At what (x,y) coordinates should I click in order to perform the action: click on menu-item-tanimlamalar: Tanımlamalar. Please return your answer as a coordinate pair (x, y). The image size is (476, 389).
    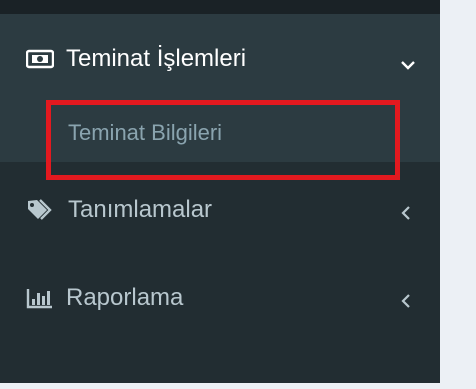
    Looking at the image, I should click on (220, 210).